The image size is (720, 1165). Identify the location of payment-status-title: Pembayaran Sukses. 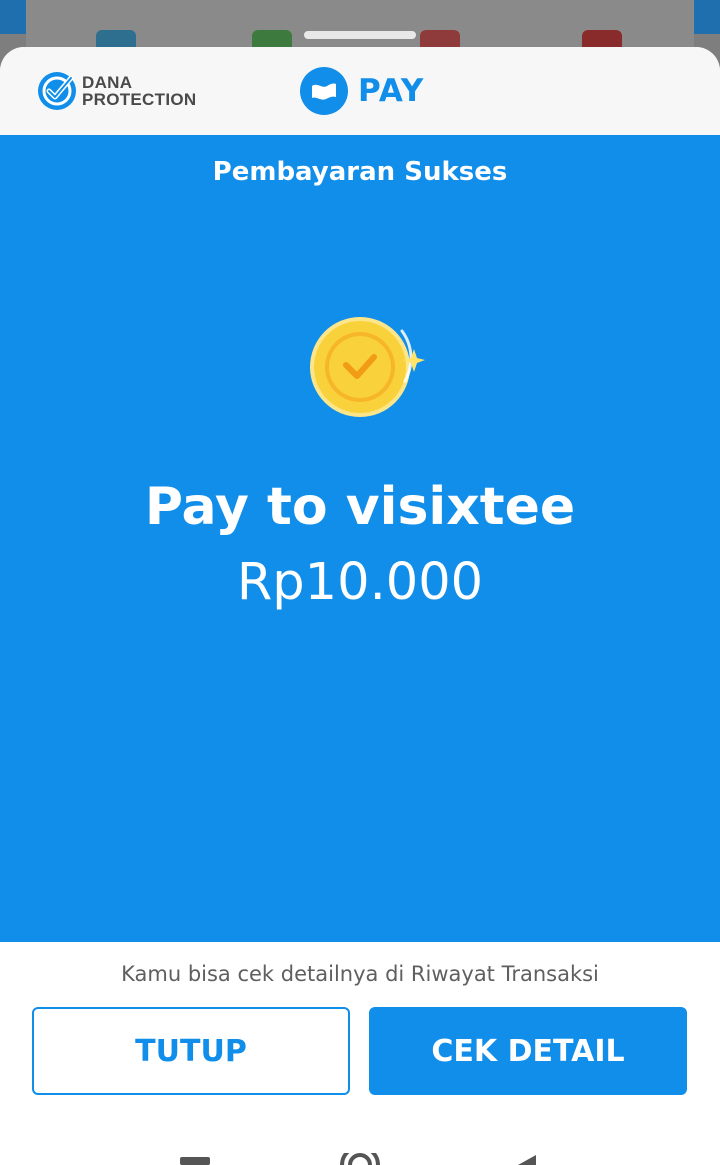
(360, 172).